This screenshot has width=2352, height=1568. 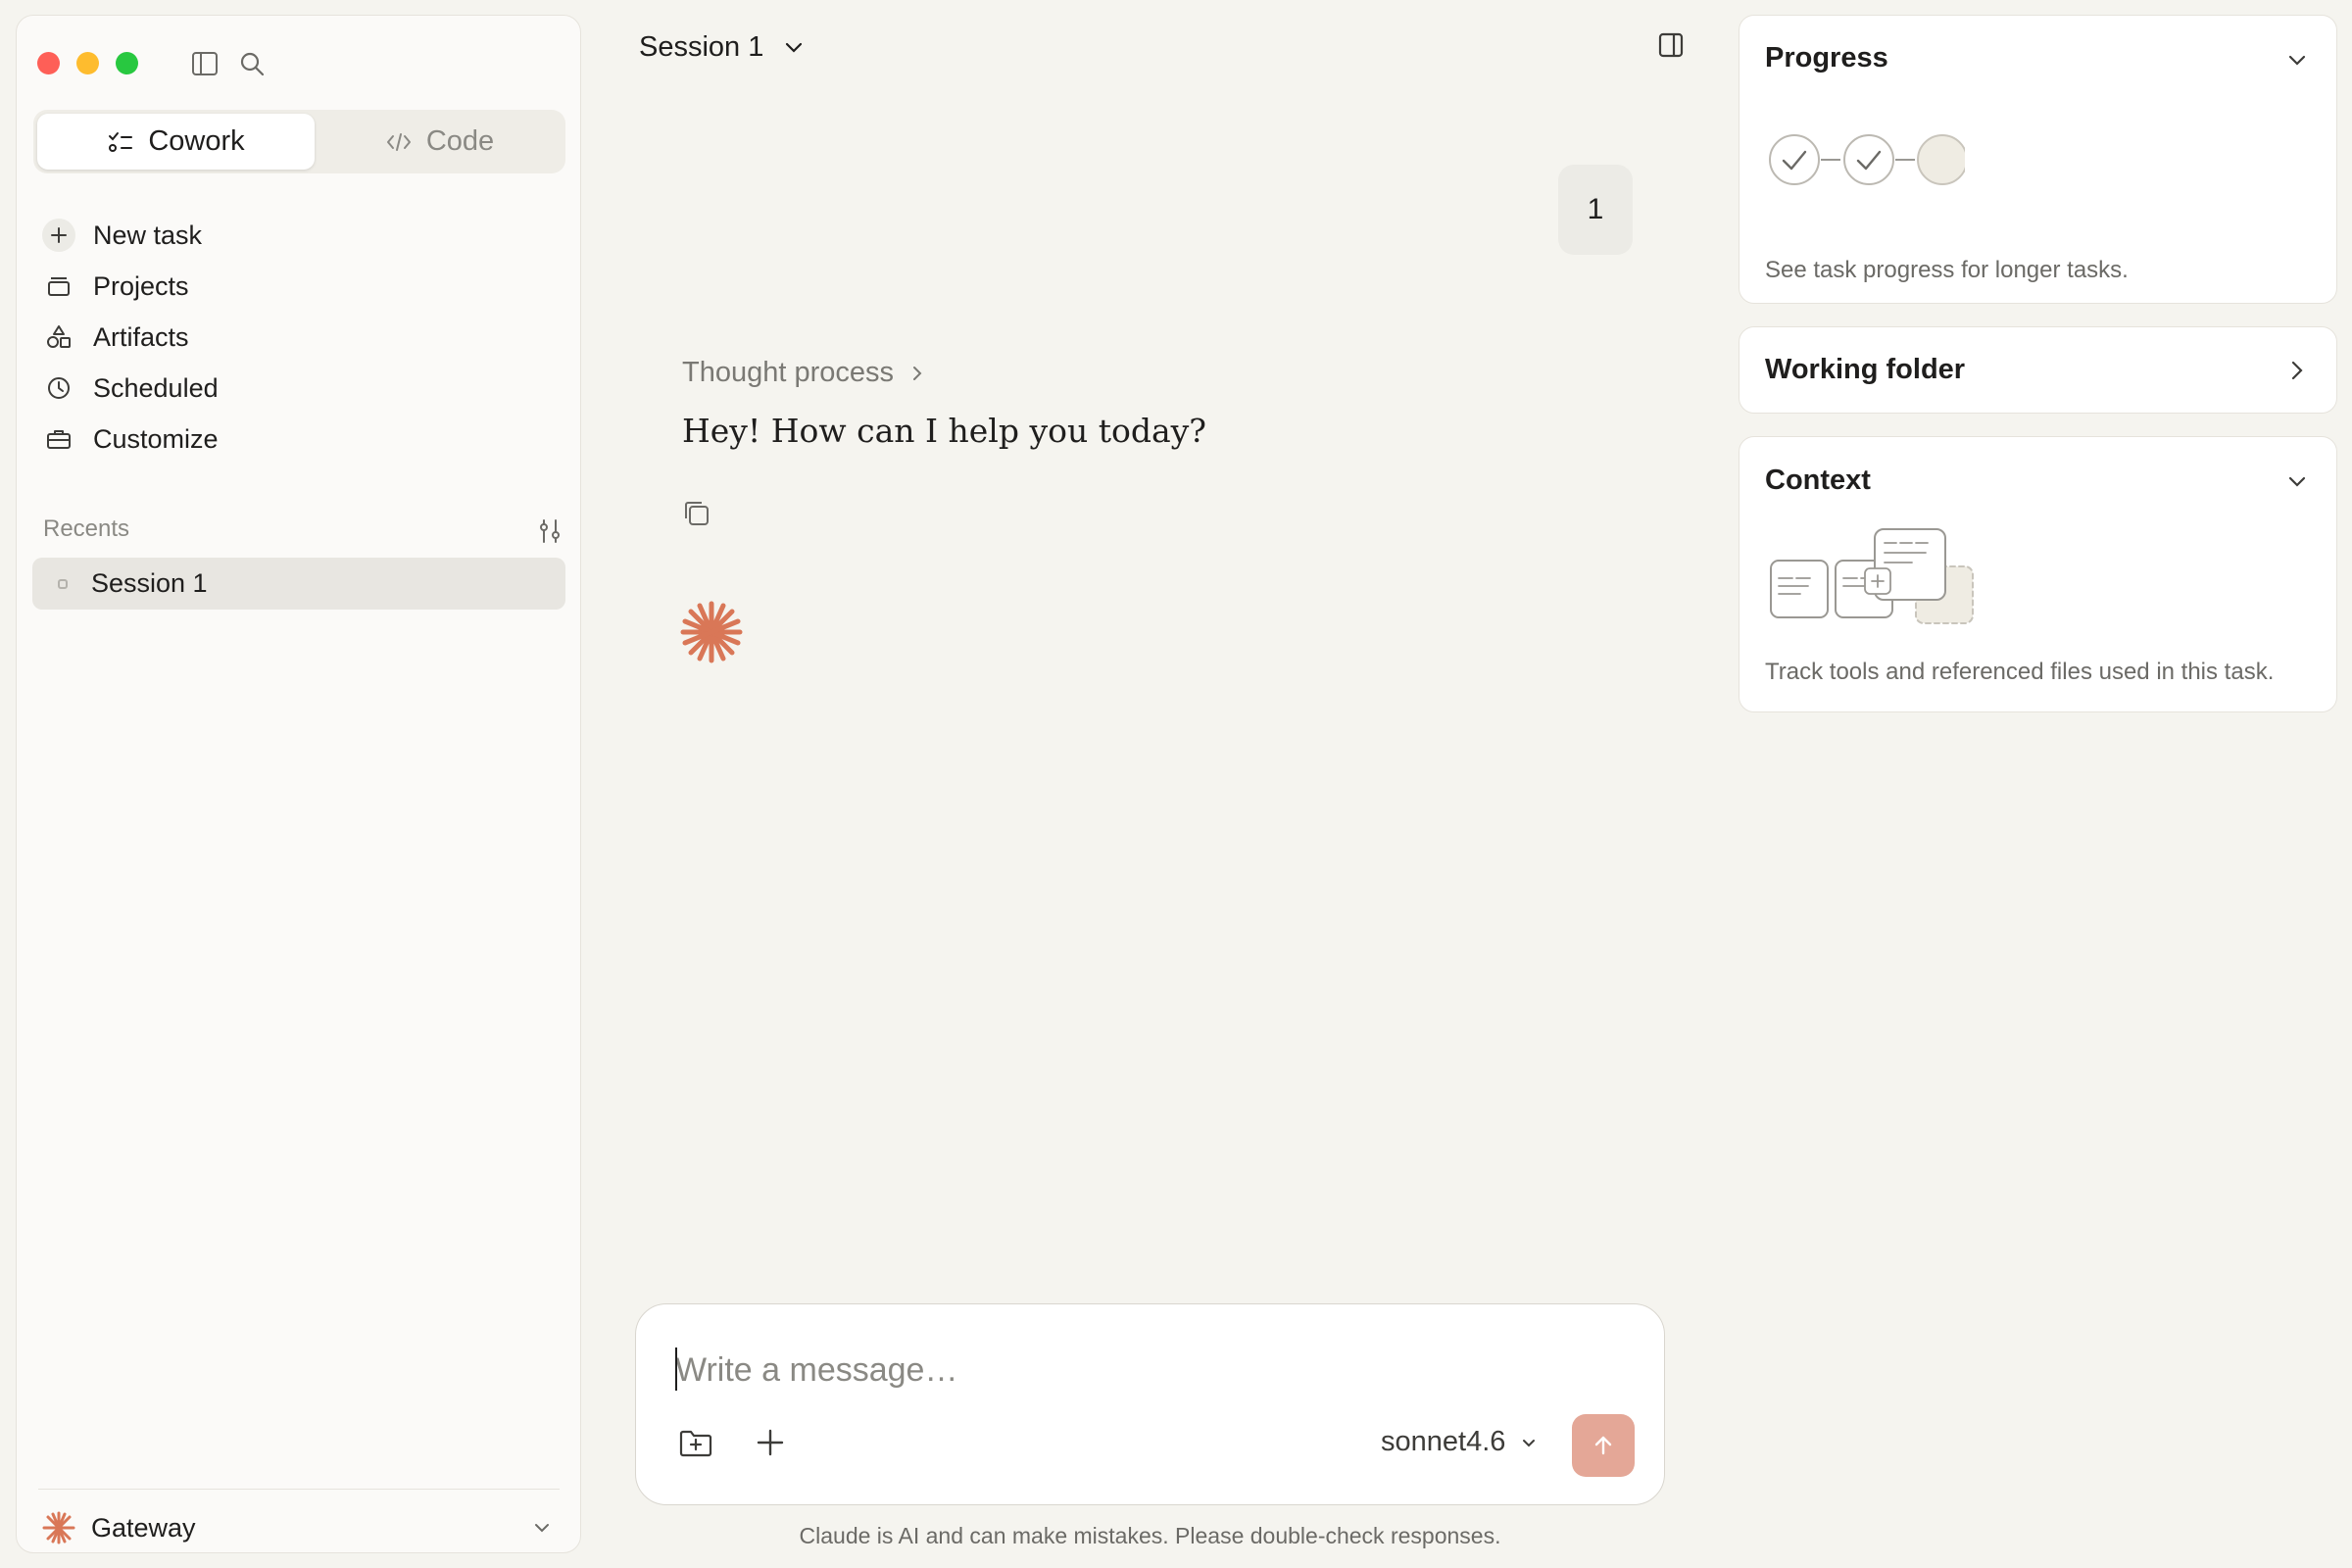 I want to click on progress-steps-illustration, so click(x=1867, y=161).